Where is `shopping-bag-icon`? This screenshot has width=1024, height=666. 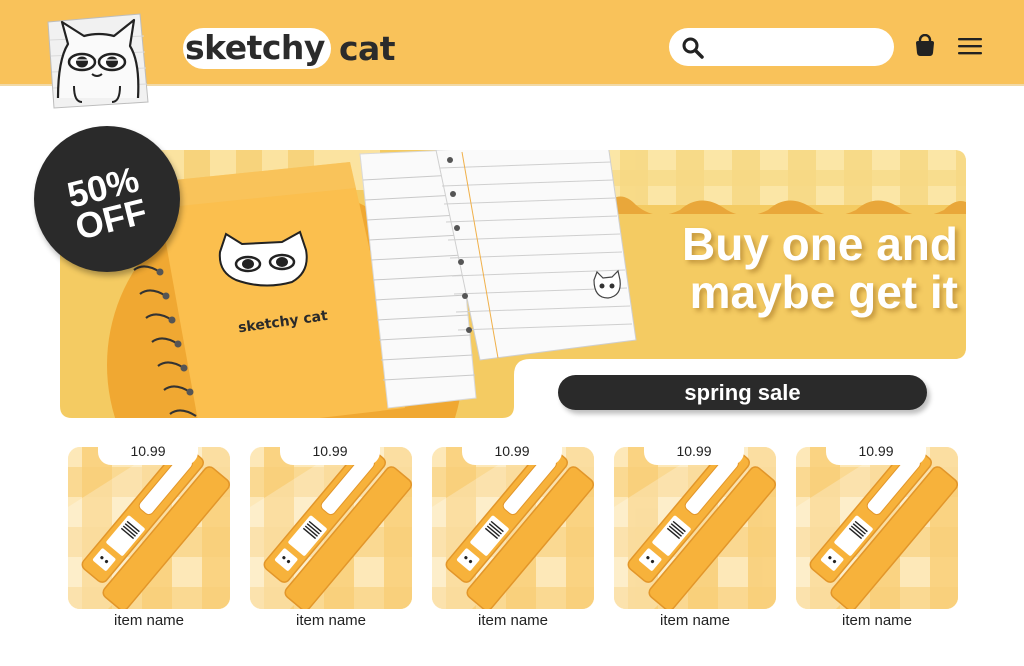 shopping-bag-icon is located at coordinates (925, 46).